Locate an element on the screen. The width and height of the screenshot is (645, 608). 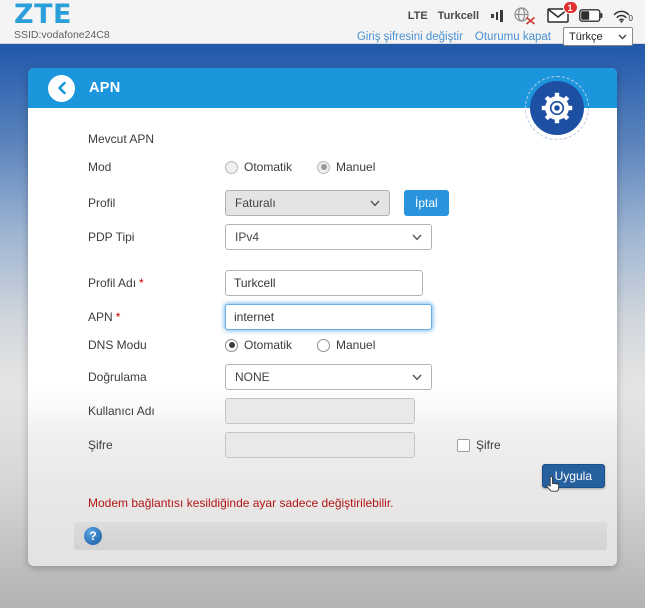
profile-name-row: Profil Adı * is located at coordinates (337, 283).